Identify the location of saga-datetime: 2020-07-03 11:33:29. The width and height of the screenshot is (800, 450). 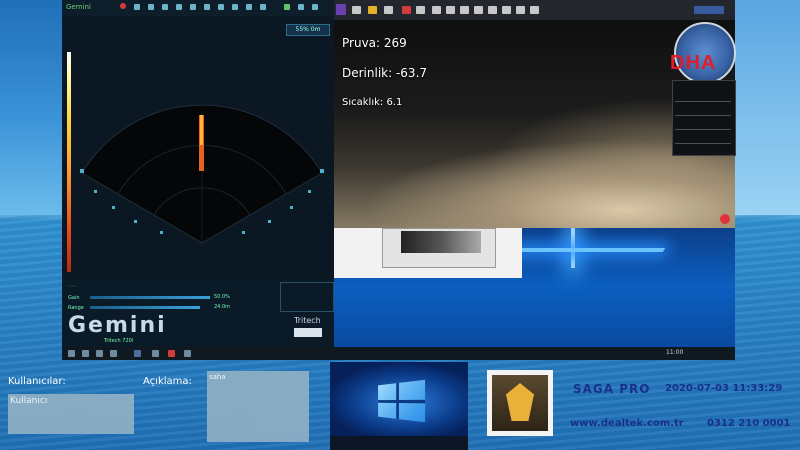
(724, 388).